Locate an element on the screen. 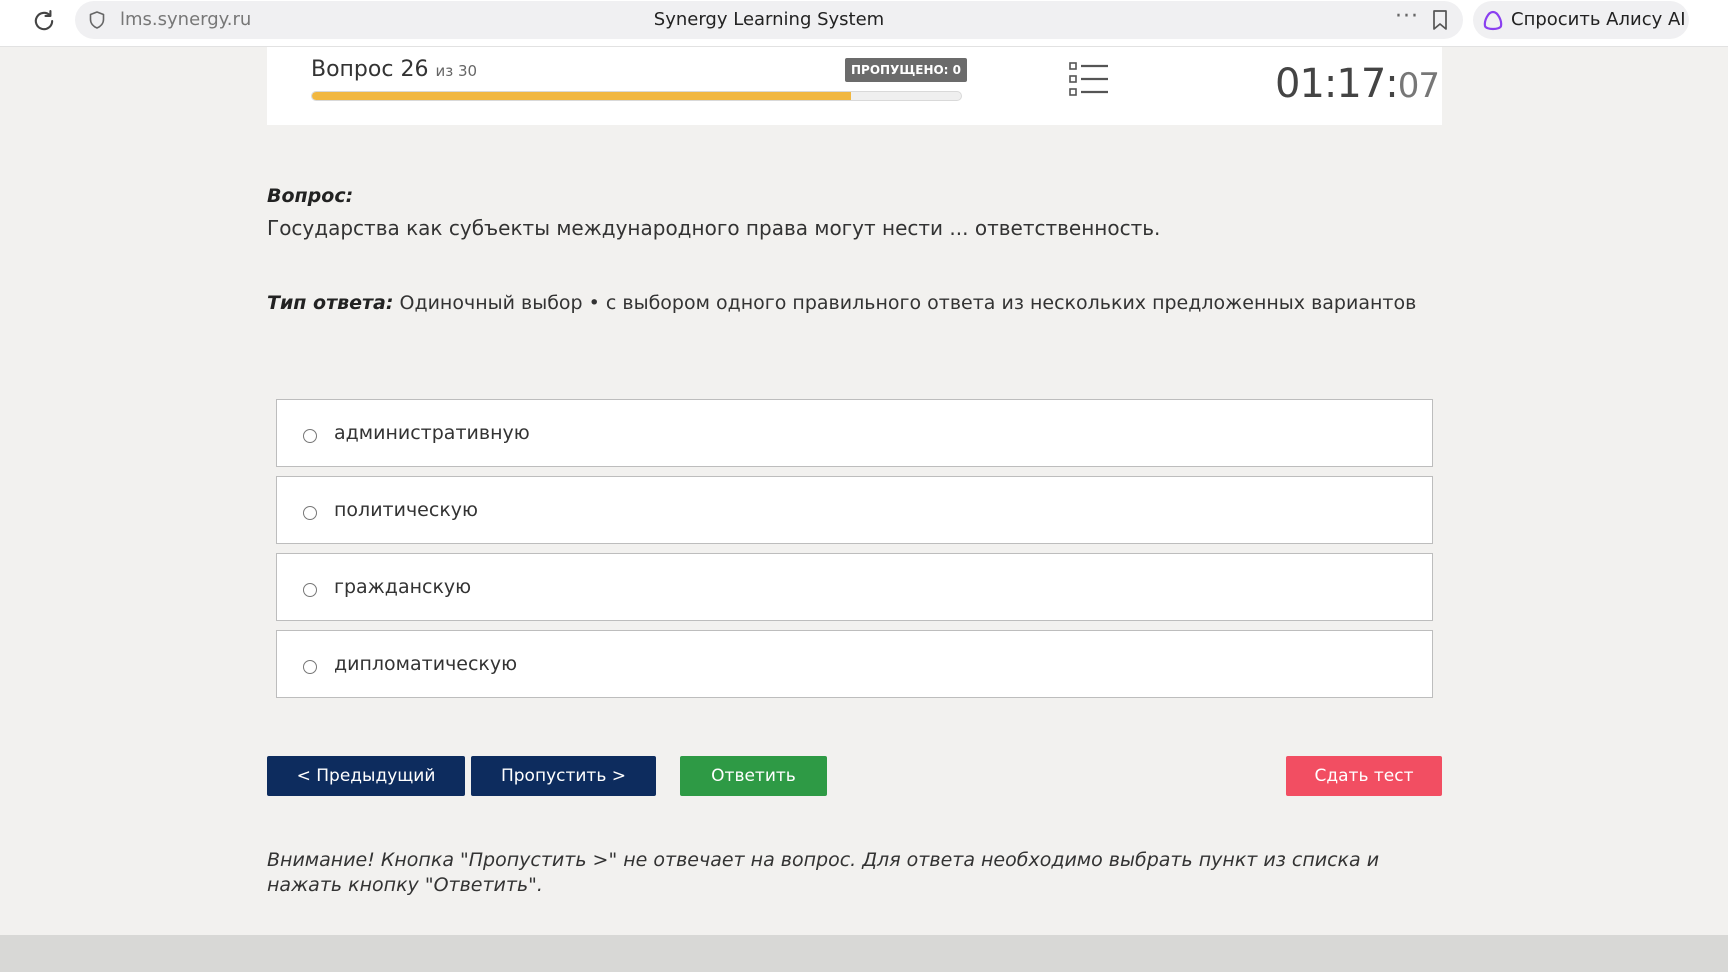  timer-seconds: 07 is located at coordinates (1418, 86).